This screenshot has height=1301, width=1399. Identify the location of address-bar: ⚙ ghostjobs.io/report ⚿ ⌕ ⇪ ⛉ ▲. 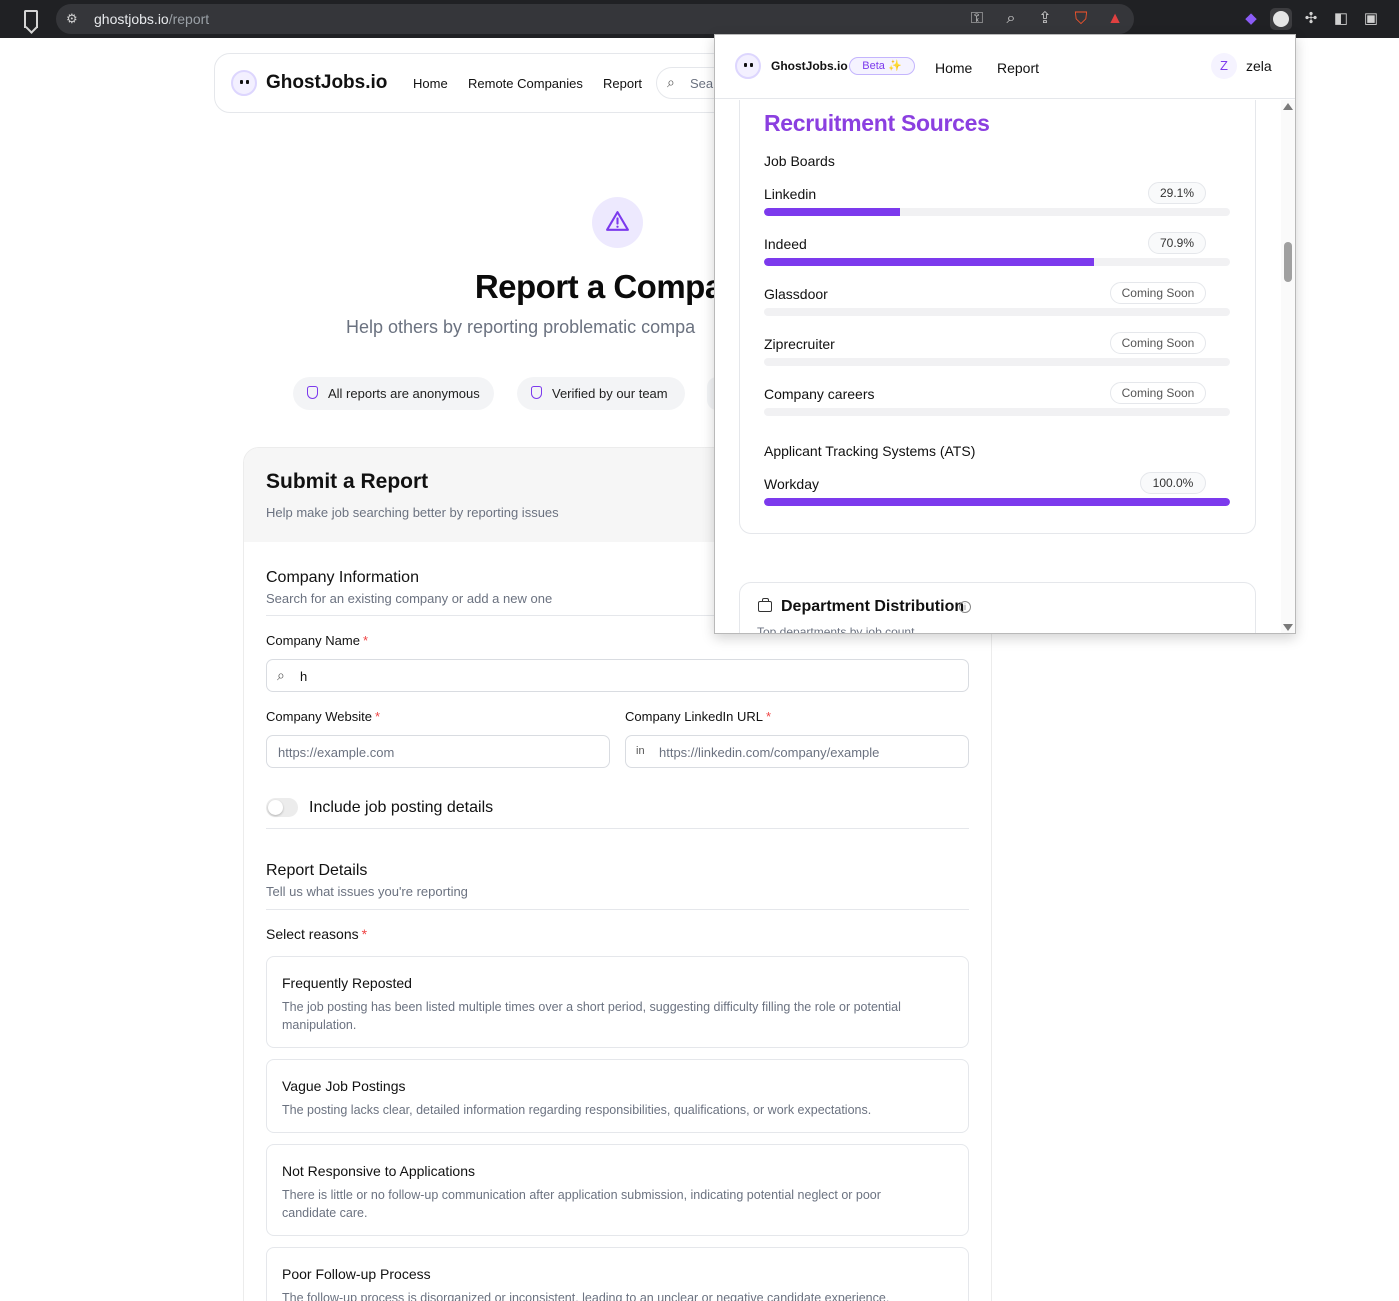
(595, 19).